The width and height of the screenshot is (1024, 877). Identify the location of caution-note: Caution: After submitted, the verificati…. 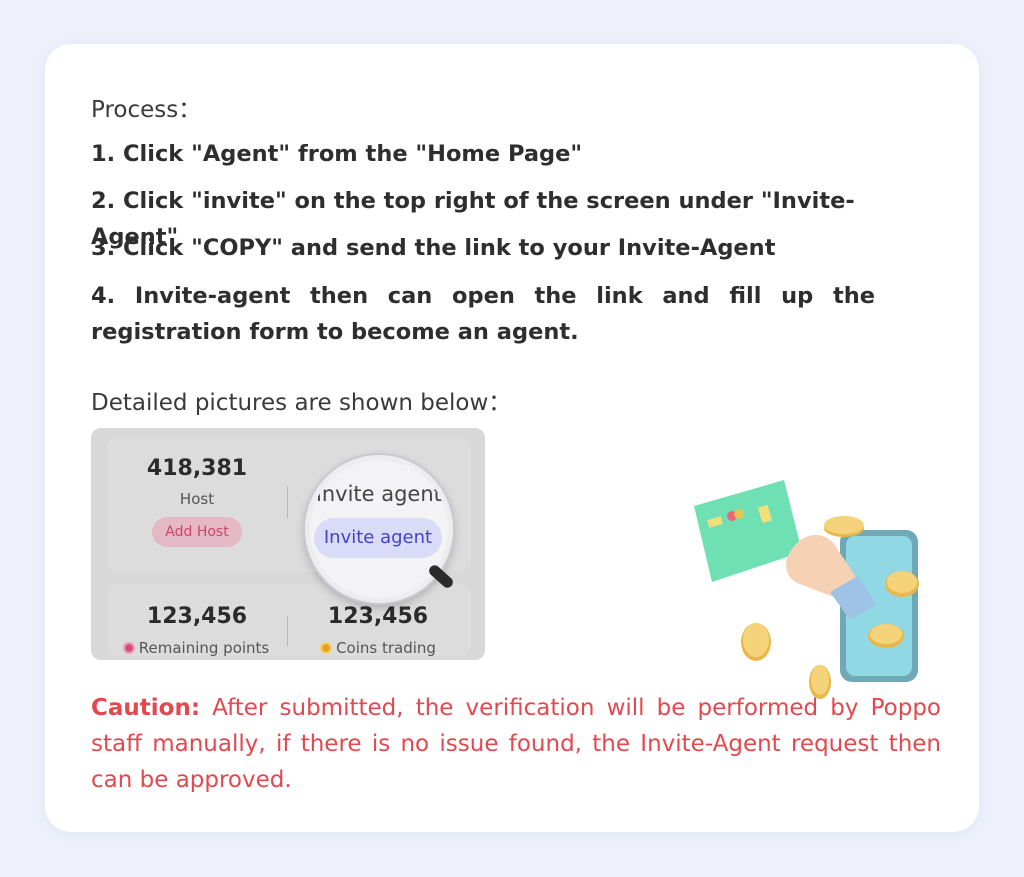
(516, 744).